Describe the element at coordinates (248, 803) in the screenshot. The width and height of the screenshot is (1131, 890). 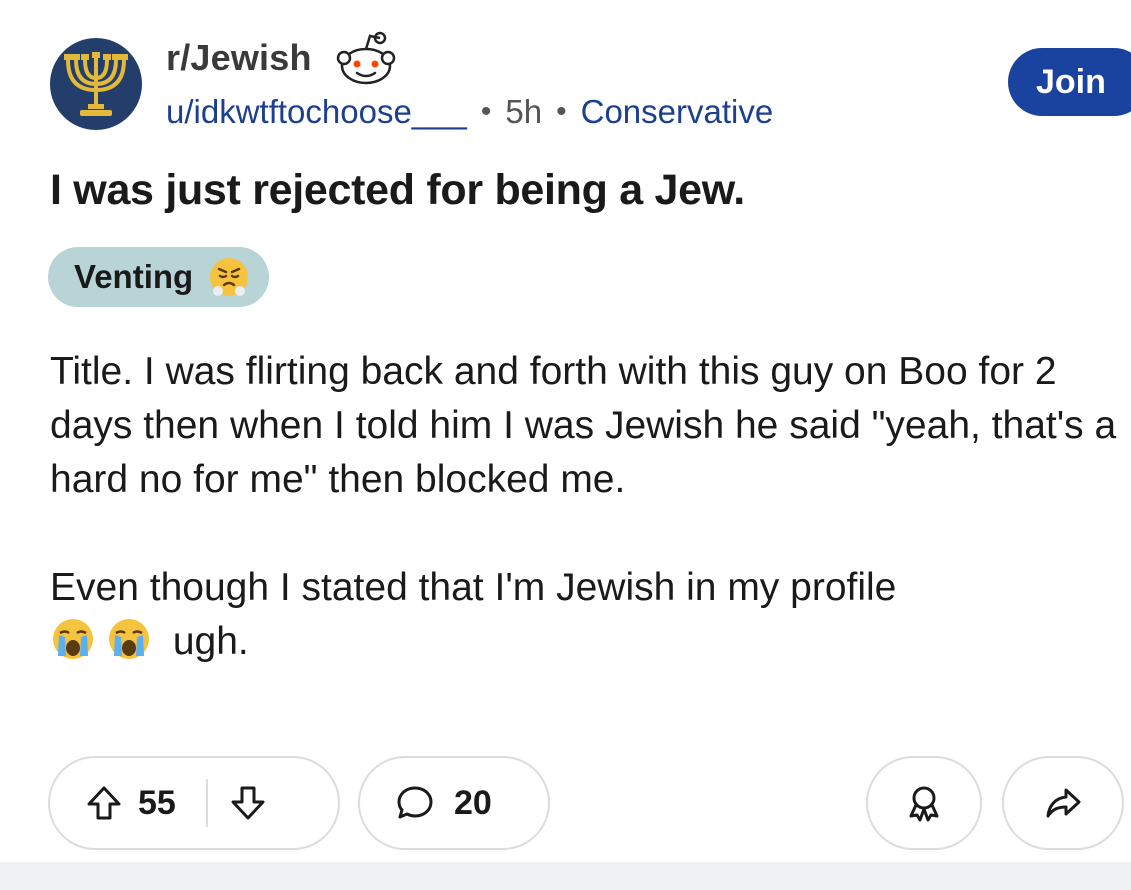
I see `downvote-icon` at that location.